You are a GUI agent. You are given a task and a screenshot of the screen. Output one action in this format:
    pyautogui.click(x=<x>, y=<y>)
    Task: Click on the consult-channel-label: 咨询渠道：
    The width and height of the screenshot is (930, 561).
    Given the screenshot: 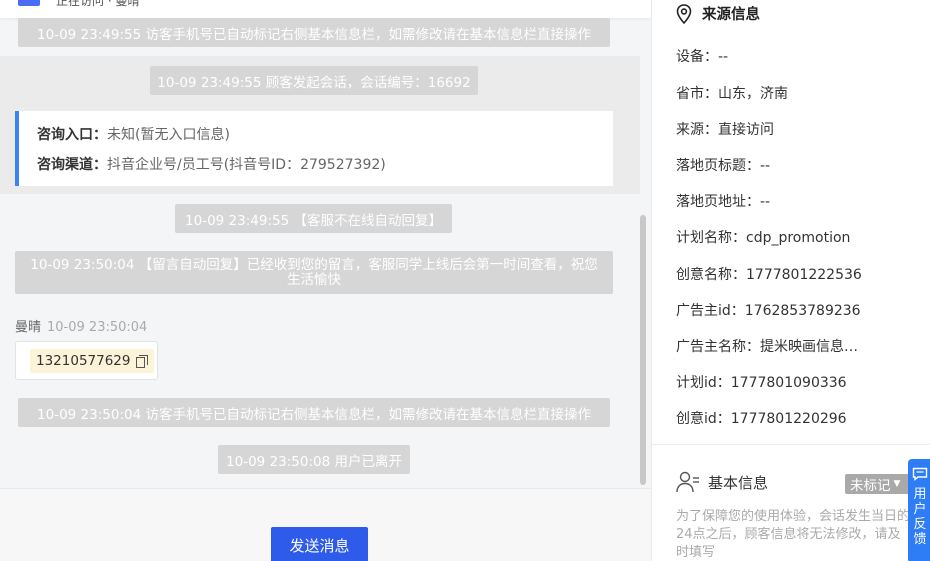 What is the action you would take?
    pyautogui.click(x=72, y=165)
    